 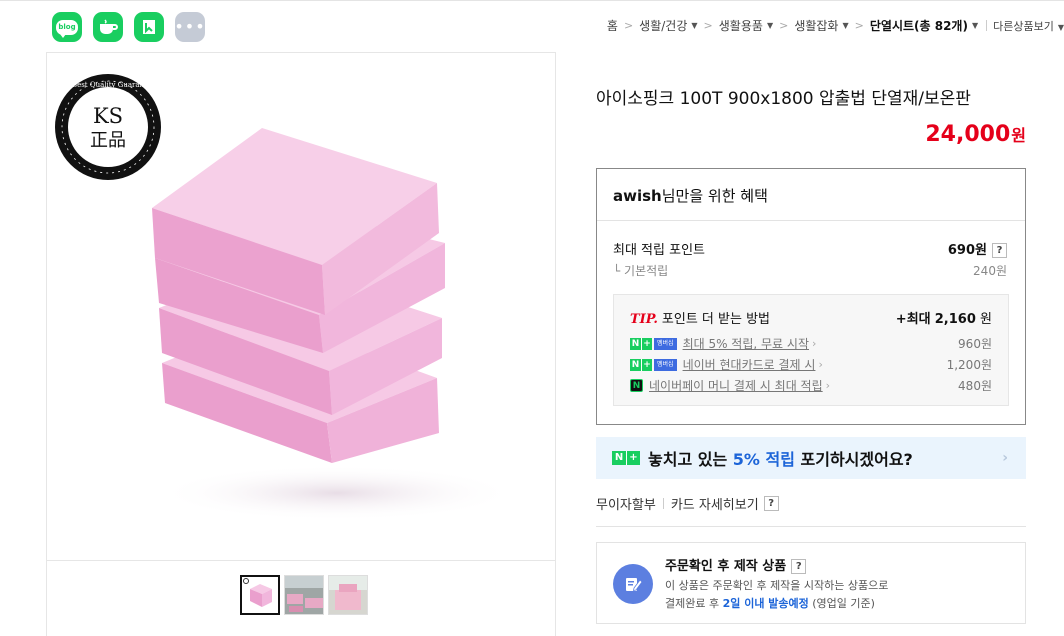 What do you see at coordinates (668, 25) in the screenshot?
I see `breadcrumb-category-1: 생활/건강 ▼` at bounding box center [668, 25].